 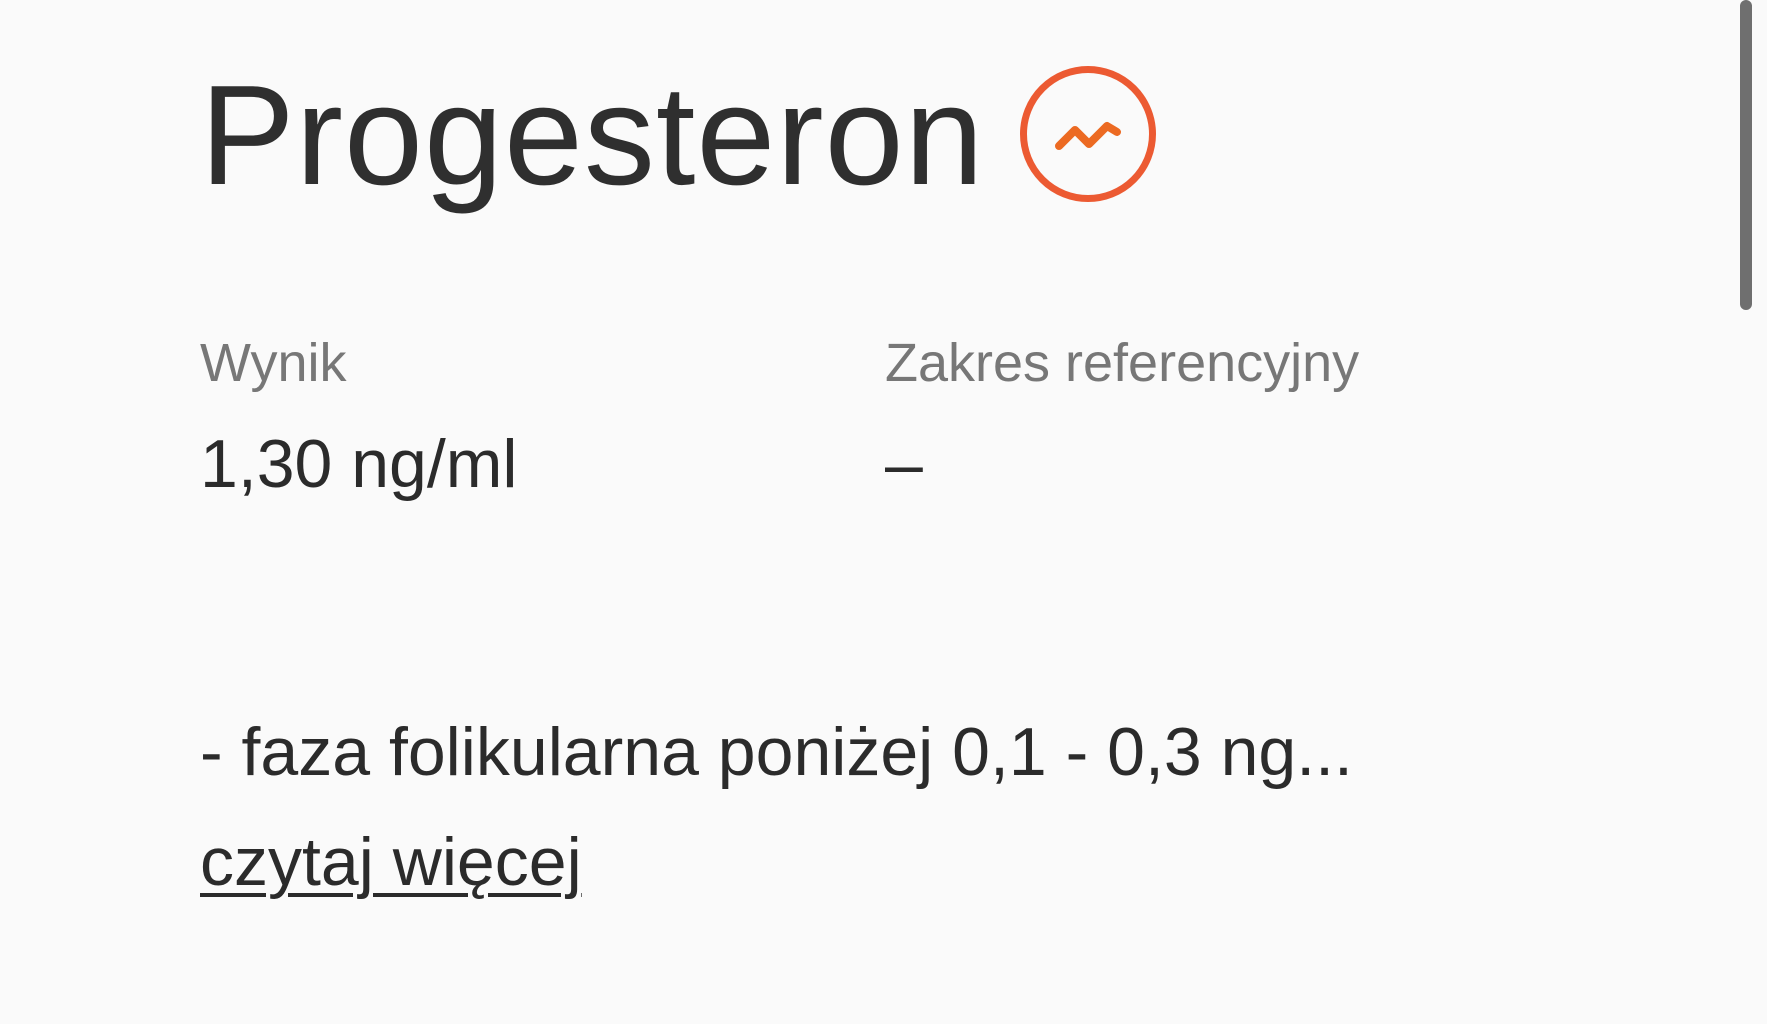 What do you see at coordinates (592, 135) in the screenshot?
I see `test-title: Progesteron` at bounding box center [592, 135].